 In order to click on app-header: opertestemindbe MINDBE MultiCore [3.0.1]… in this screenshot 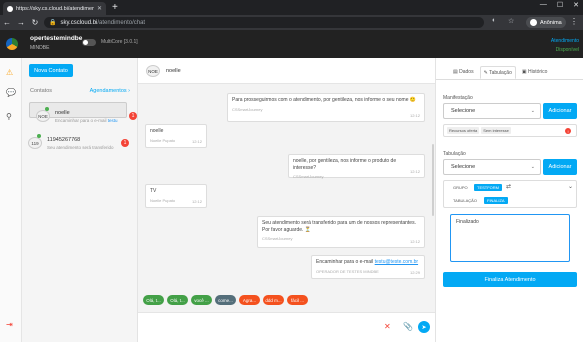, I will do `click(291, 44)`.